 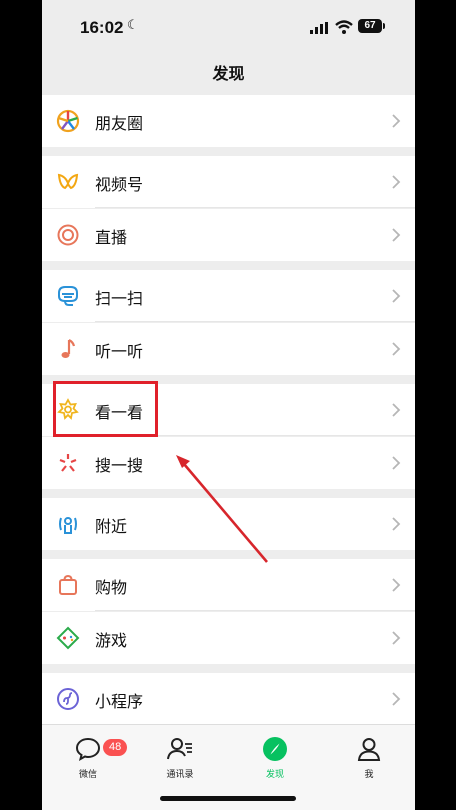 What do you see at coordinates (228, 73) in the screenshot?
I see `page-title: 发现` at bounding box center [228, 73].